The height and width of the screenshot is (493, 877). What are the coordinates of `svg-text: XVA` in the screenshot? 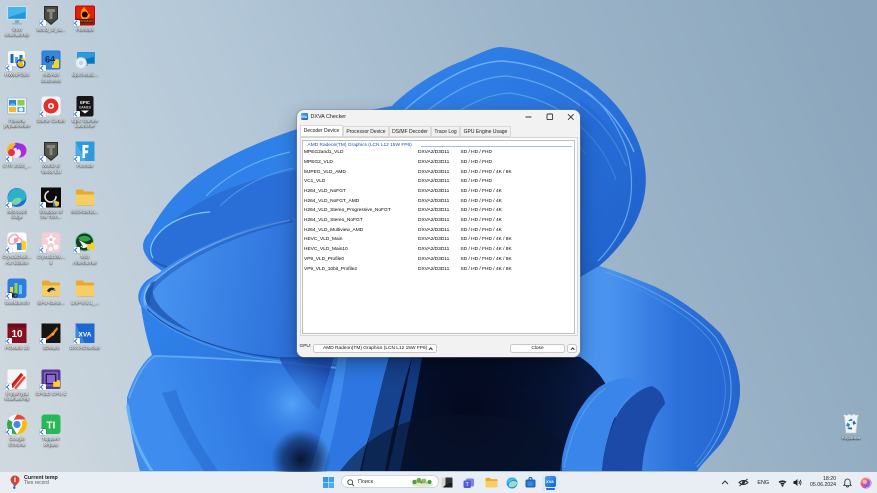 It's located at (85, 335).